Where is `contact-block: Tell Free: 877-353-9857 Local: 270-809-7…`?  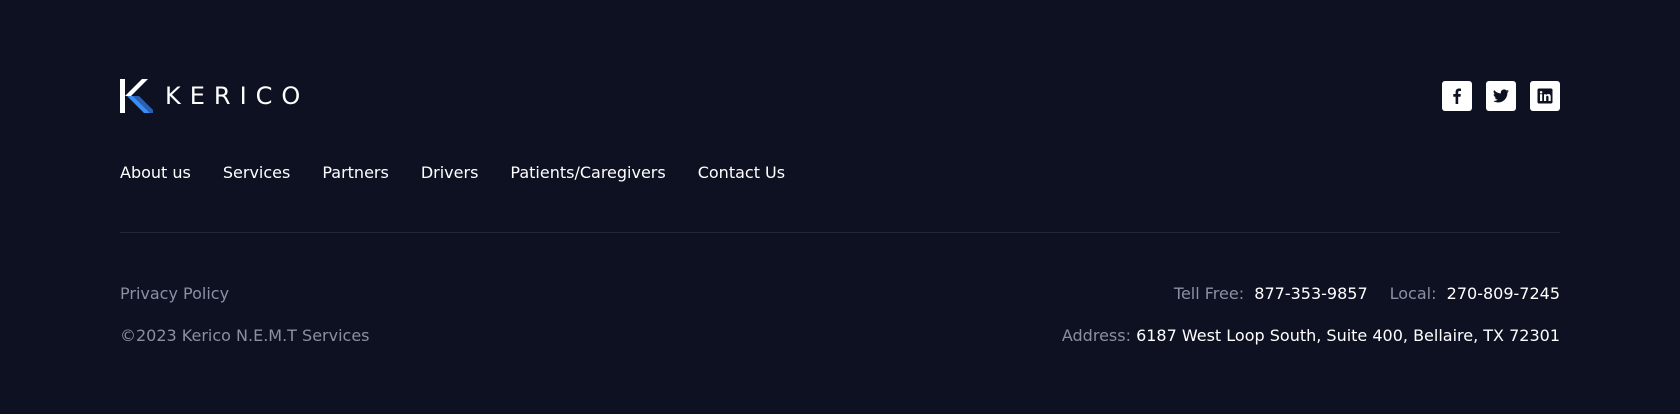 contact-block: Tell Free: 877-353-9857 Local: 270-809-7… is located at coordinates (1311, 315).